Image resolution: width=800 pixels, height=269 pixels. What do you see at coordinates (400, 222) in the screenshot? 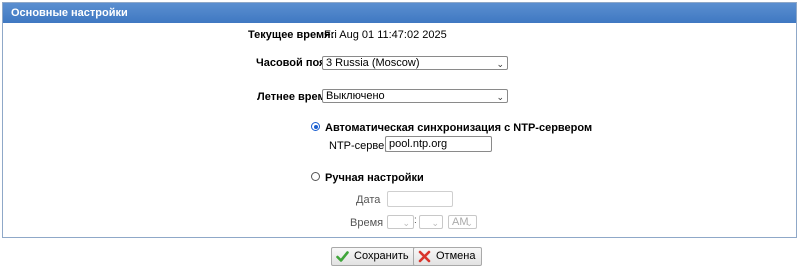
I see `hour-select: ⌄` at bounding box center [400, 222].